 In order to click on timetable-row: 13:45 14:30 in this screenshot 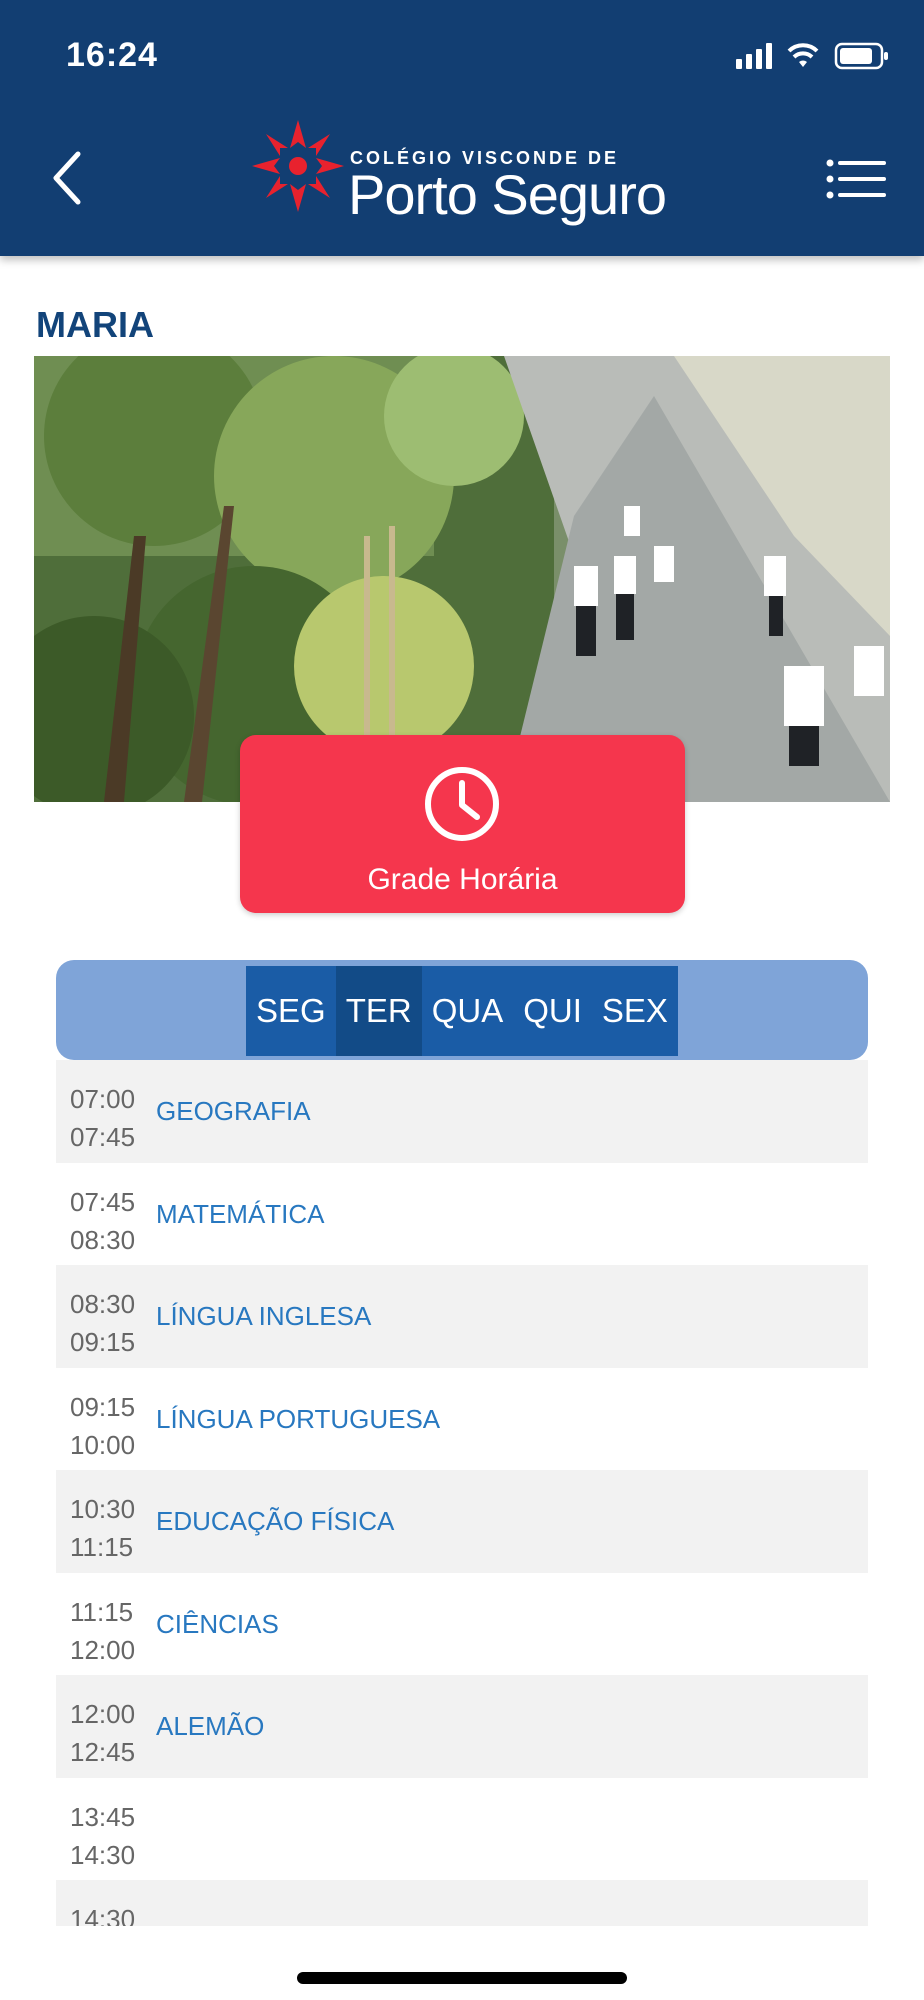, I will do `click(462, 1829)`.